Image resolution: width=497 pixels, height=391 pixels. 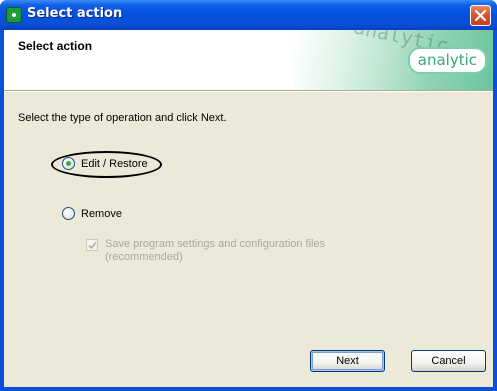 I want to click on window-title: Select action, so click(x=75, y=13).